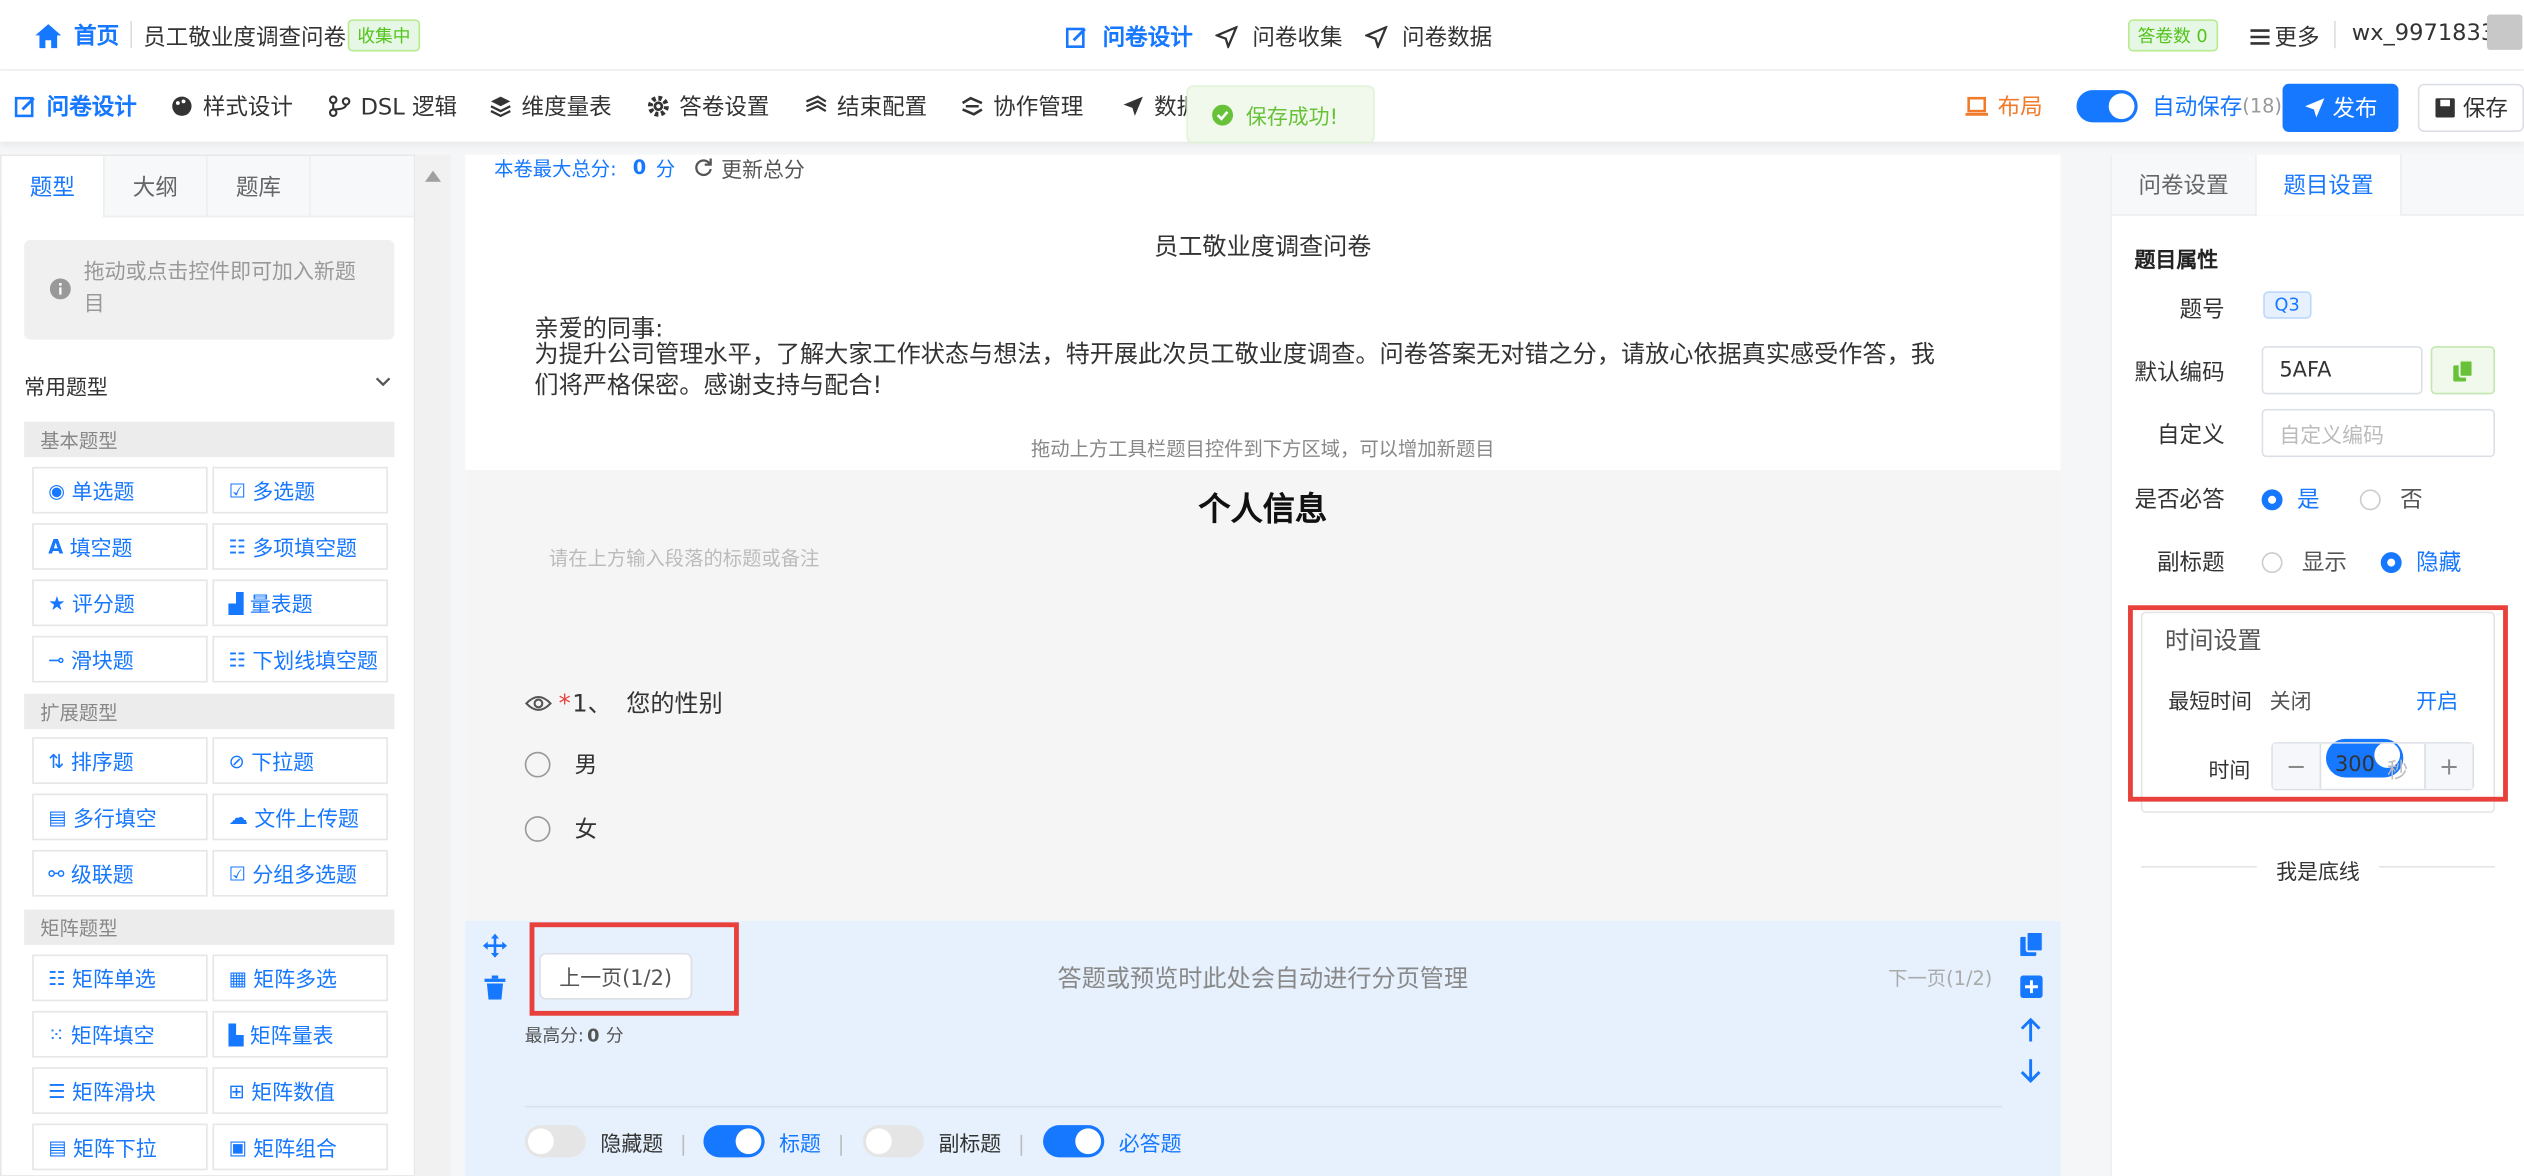  I want to click on control-multi-fill: ☷ 多项填空题, so click(300, 546).